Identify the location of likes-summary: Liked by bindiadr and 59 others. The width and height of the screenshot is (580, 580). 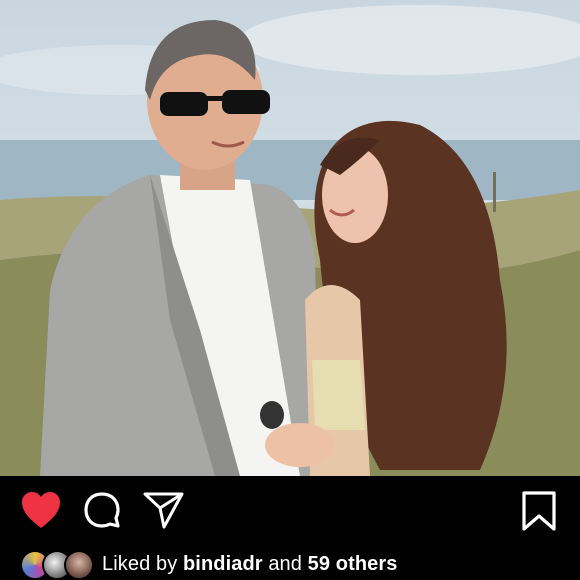
(300, 564).